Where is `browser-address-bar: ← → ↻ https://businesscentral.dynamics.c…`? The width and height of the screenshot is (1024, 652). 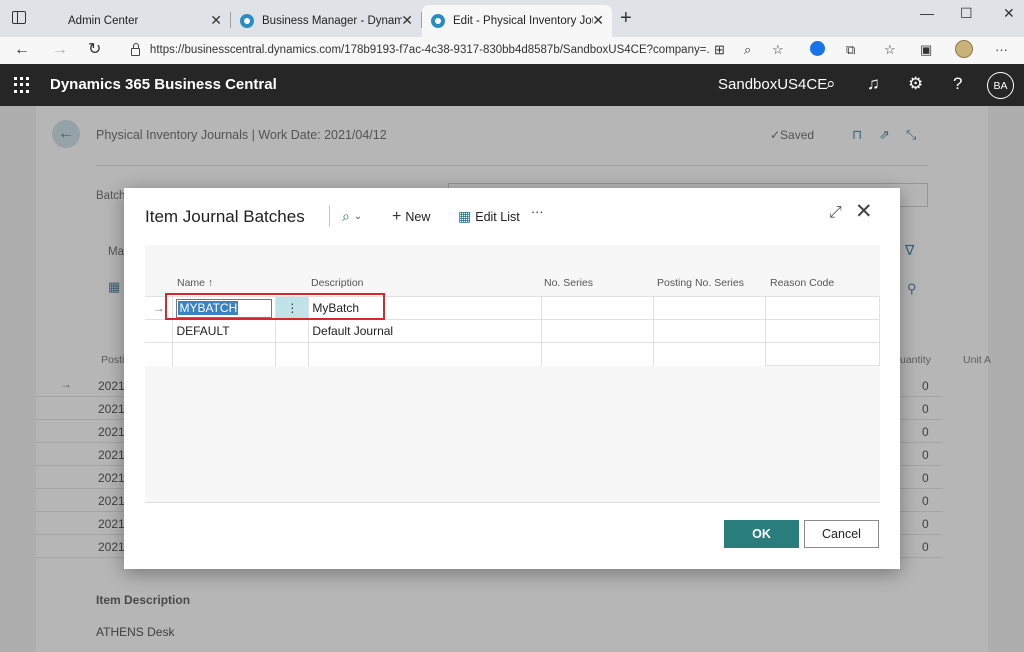
browser-address-bar: ← → ↻ https://businesscentral.dynamics.c… is located at coordinates (512, 50).